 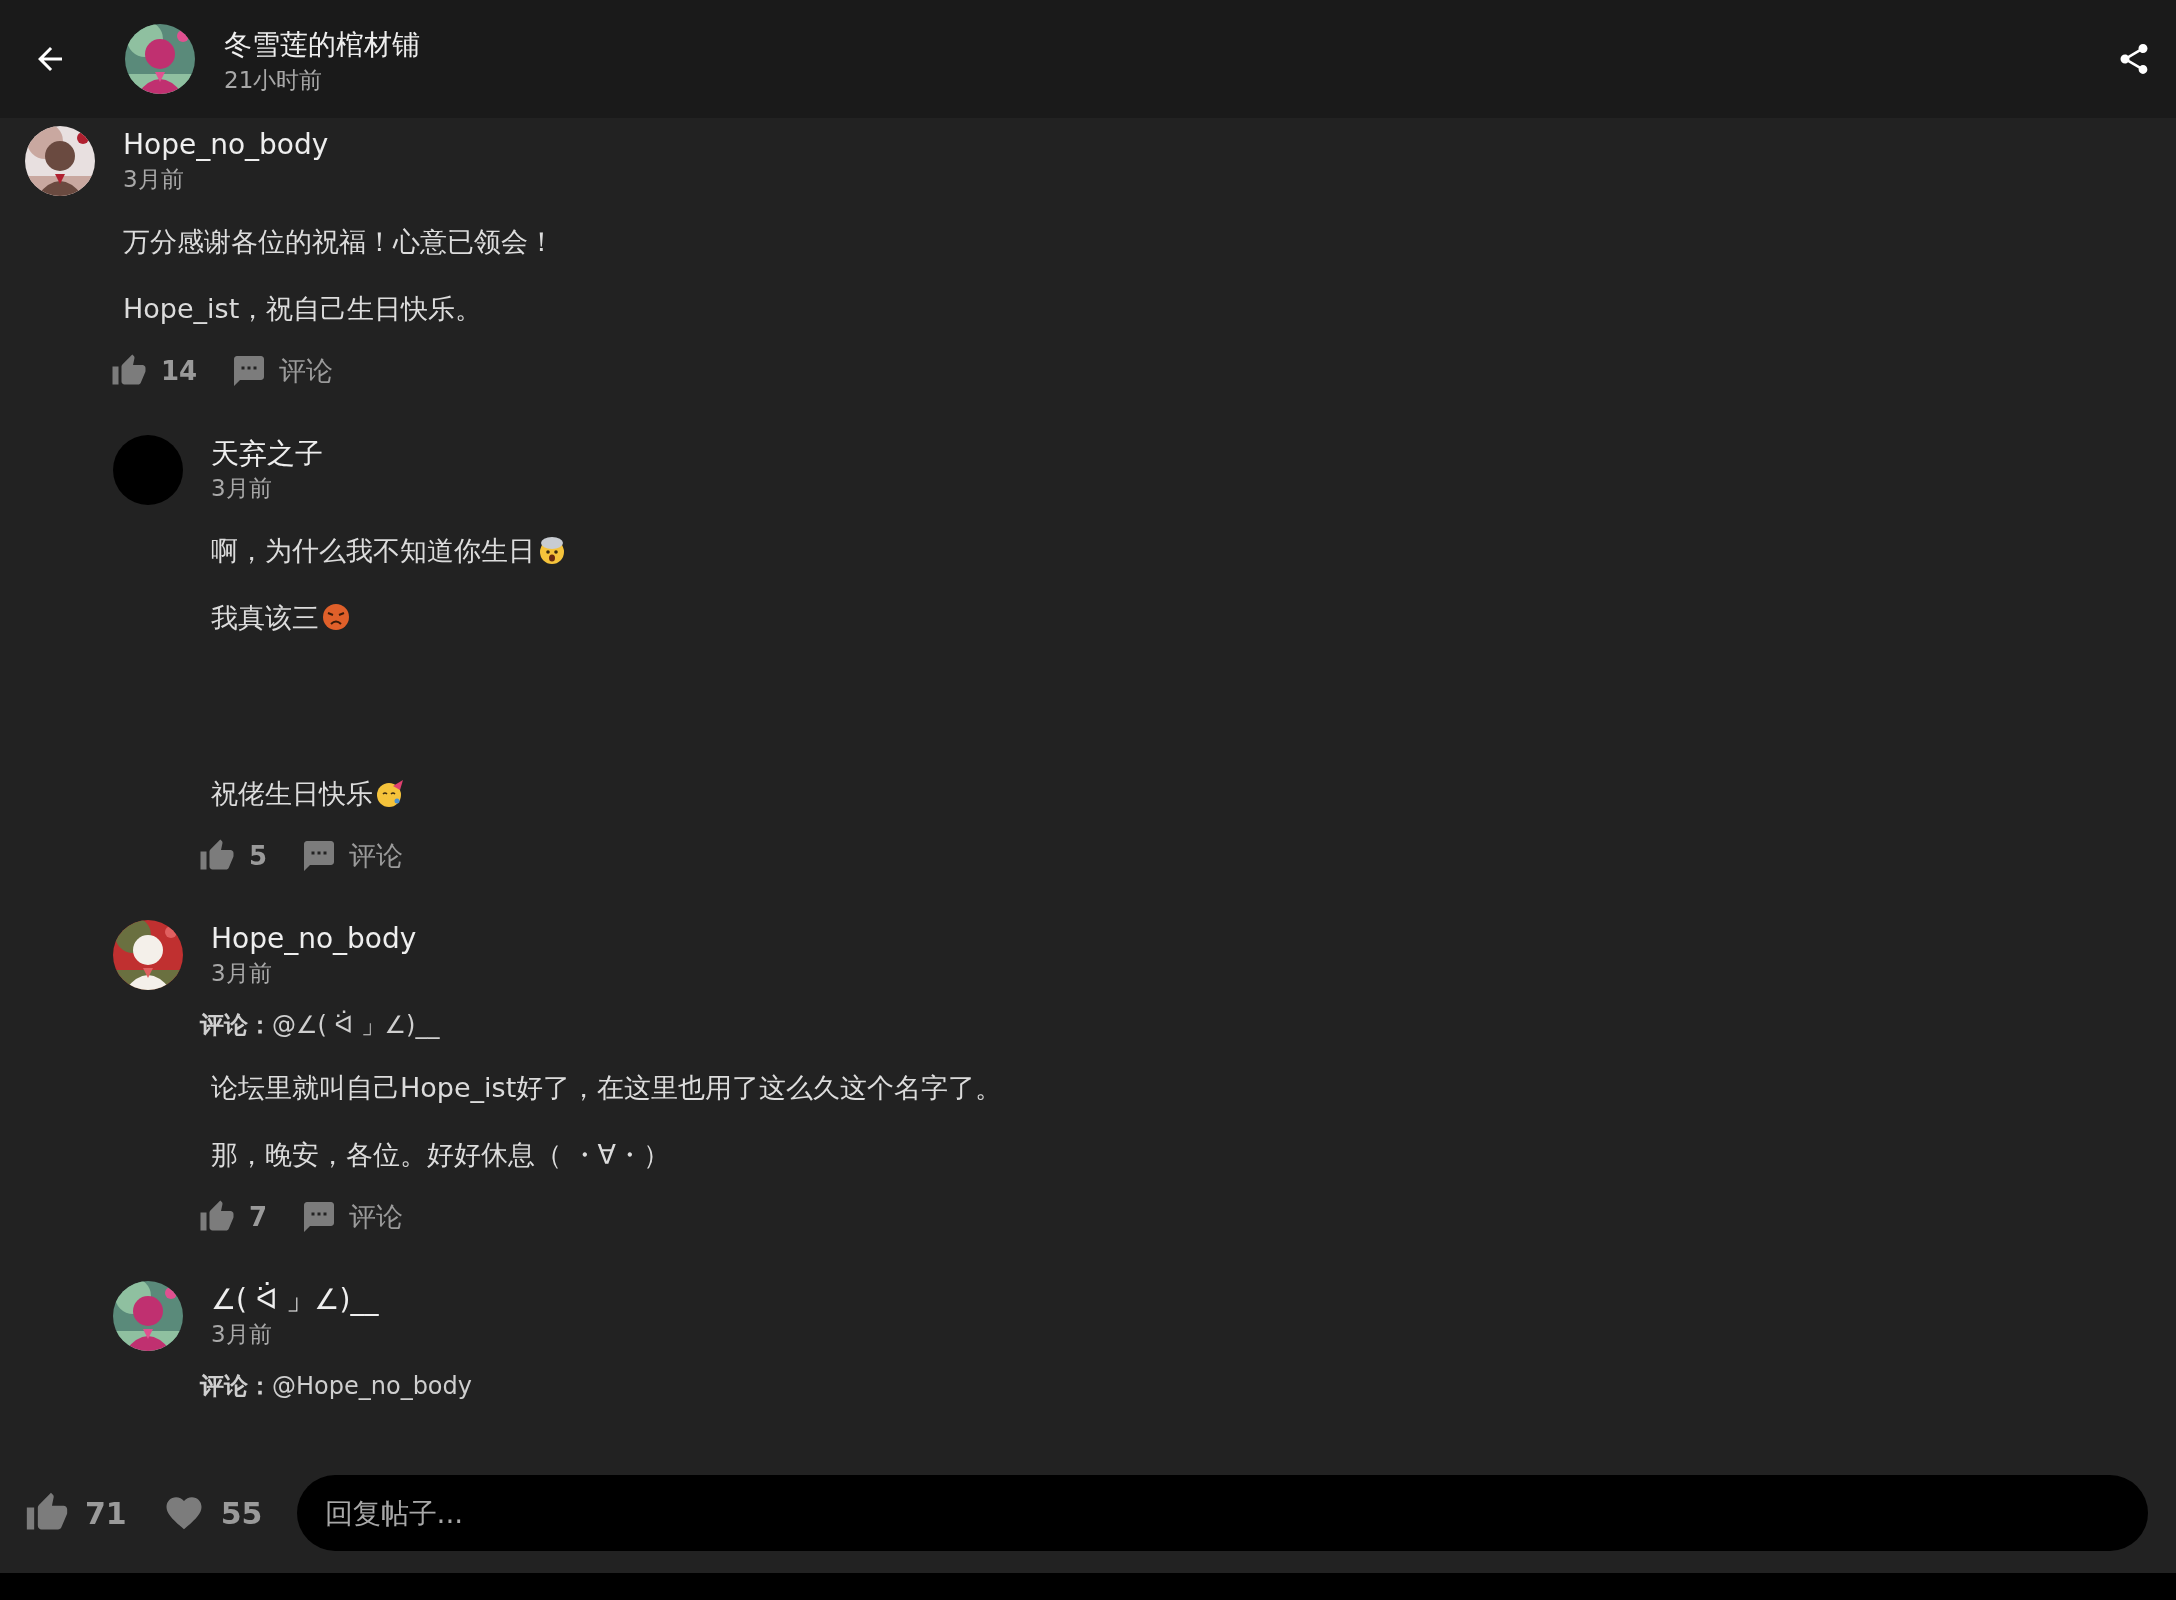 I want to click on comment-text: 那，晚安，各位。好好休息（ ・∀・）, so click(x=441, y=1155).